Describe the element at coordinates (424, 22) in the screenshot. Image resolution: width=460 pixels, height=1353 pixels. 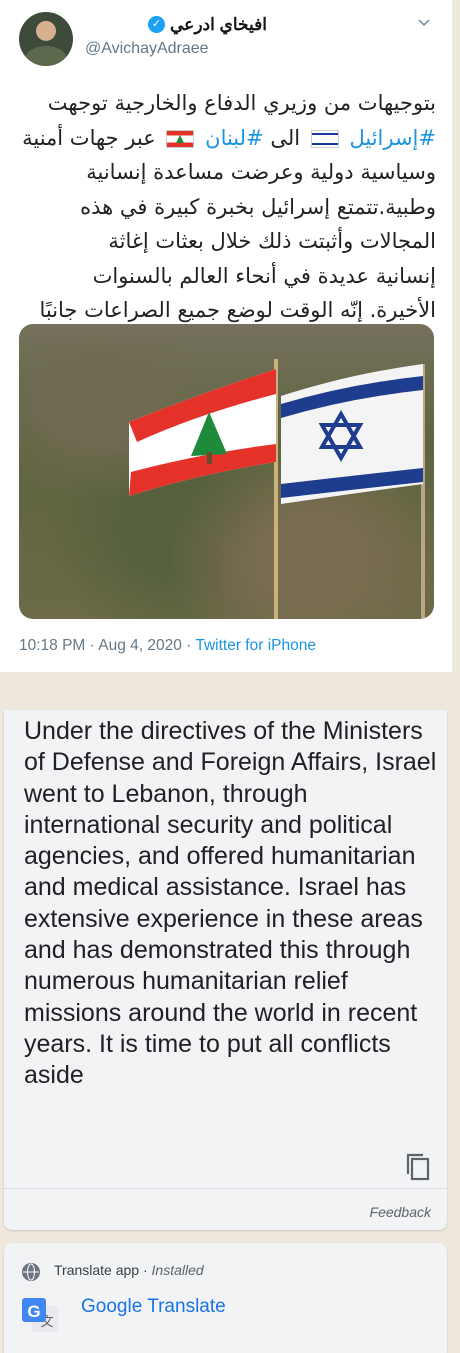
I see `chevron-down-icon` at that location.